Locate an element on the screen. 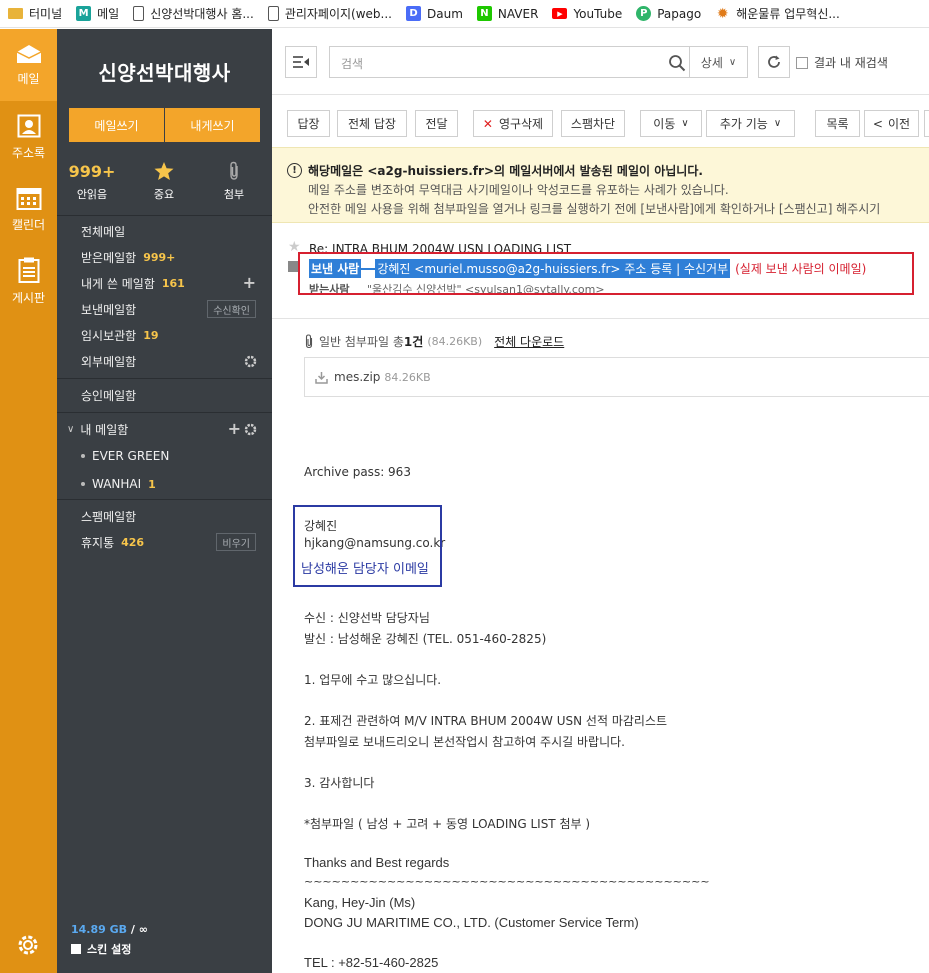 The height and width of the screenshot is (973, 929). refresh-icon is located at coordinates (774, 61).